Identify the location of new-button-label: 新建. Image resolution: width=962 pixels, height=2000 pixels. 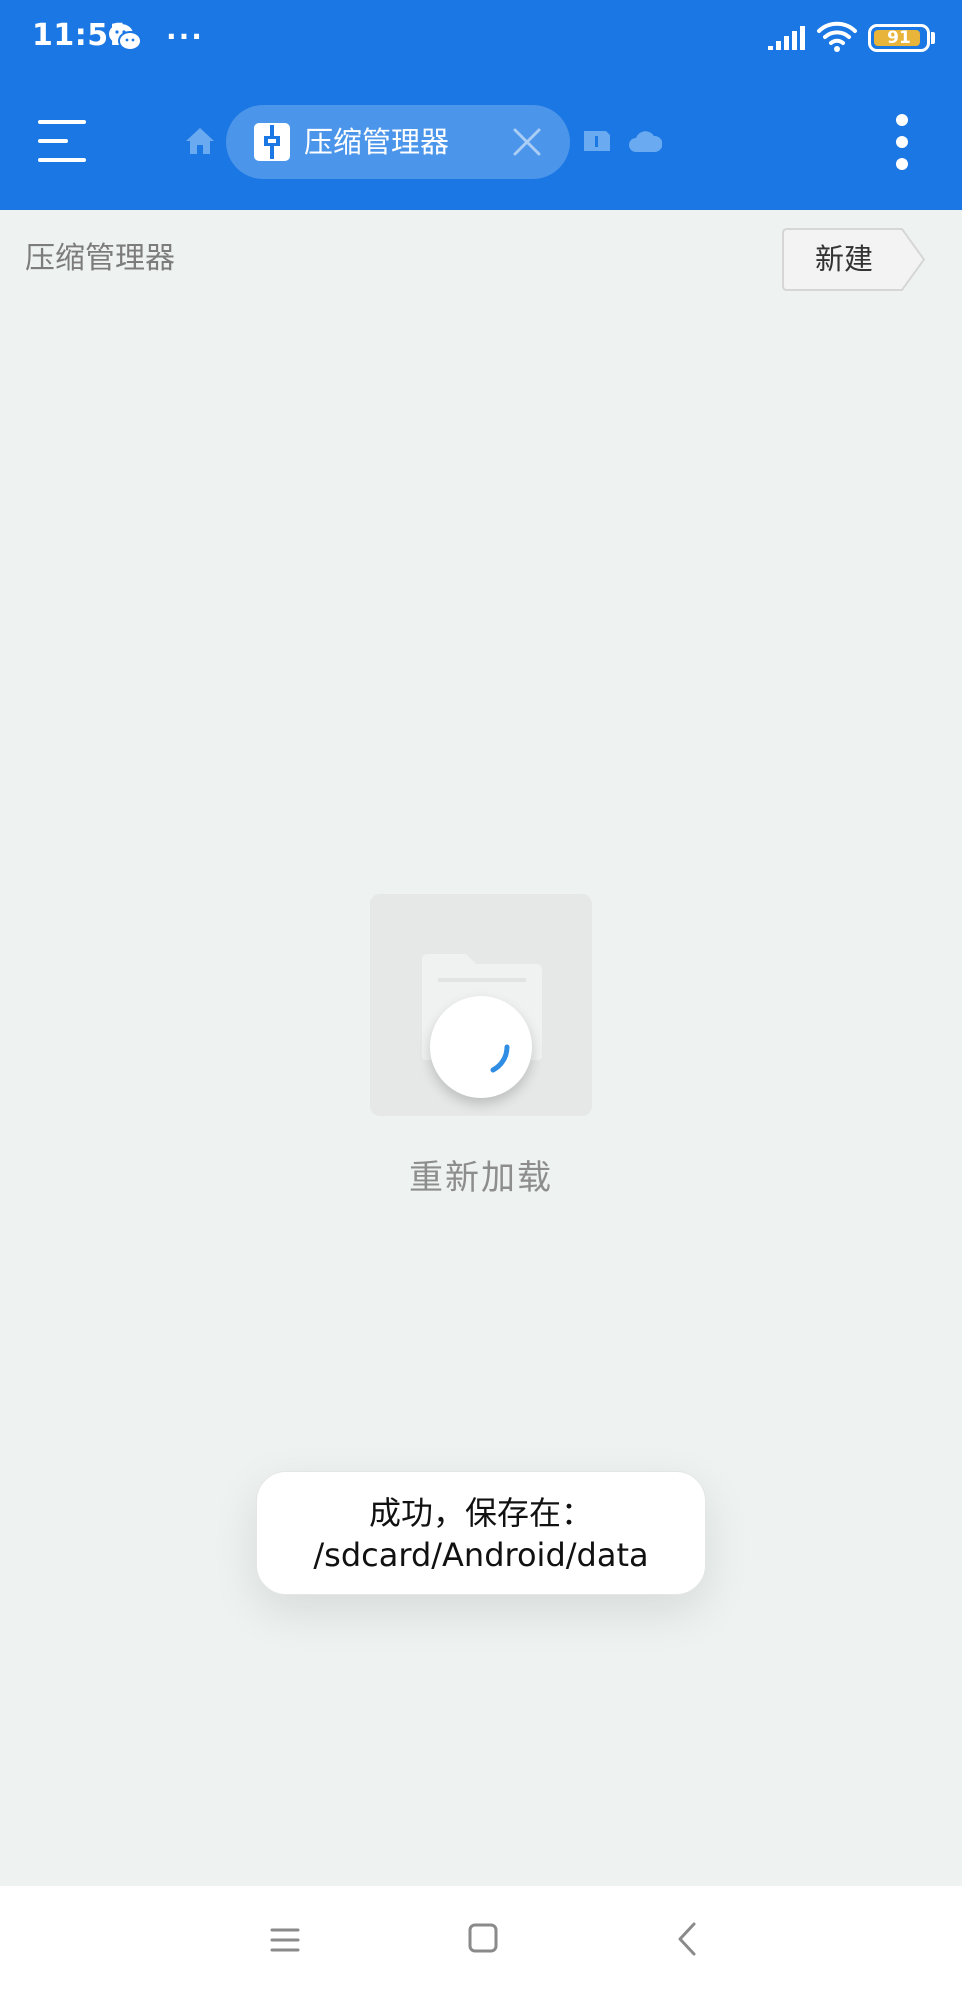
(843, 259).